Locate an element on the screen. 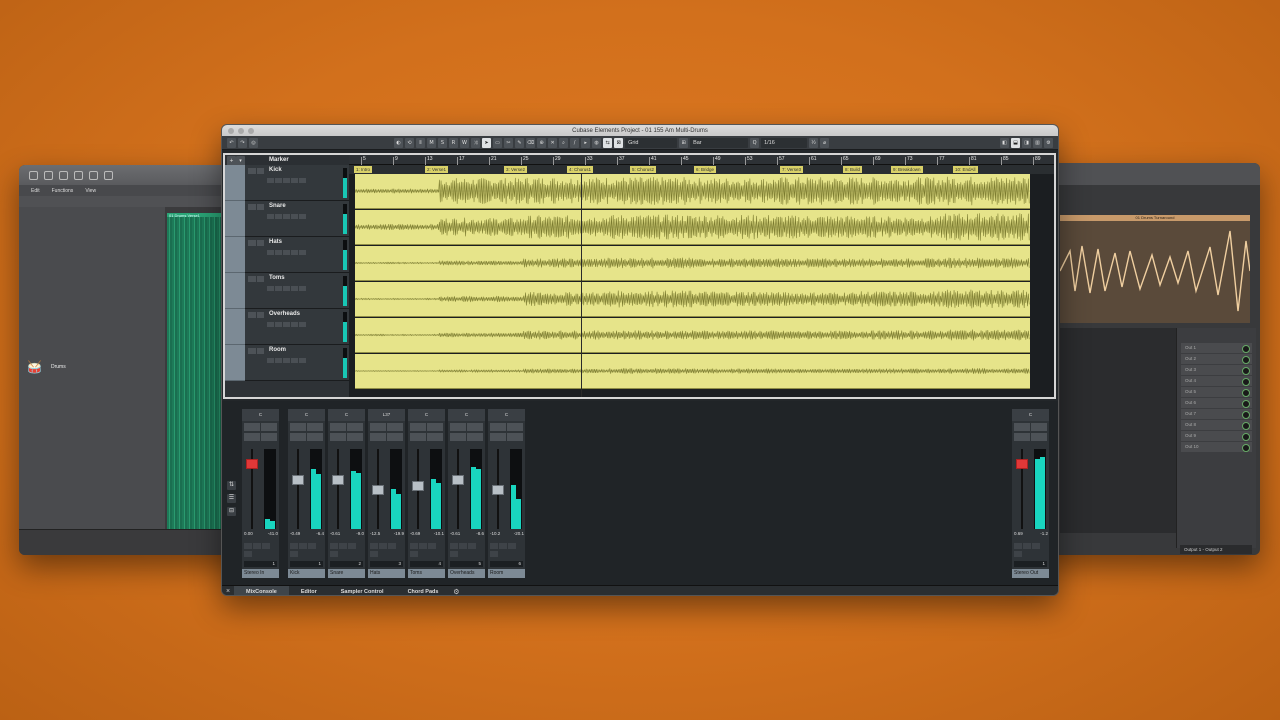 This screenshot has width=1280, height=720. track-row: Toms is located at coordinates (287, 291).